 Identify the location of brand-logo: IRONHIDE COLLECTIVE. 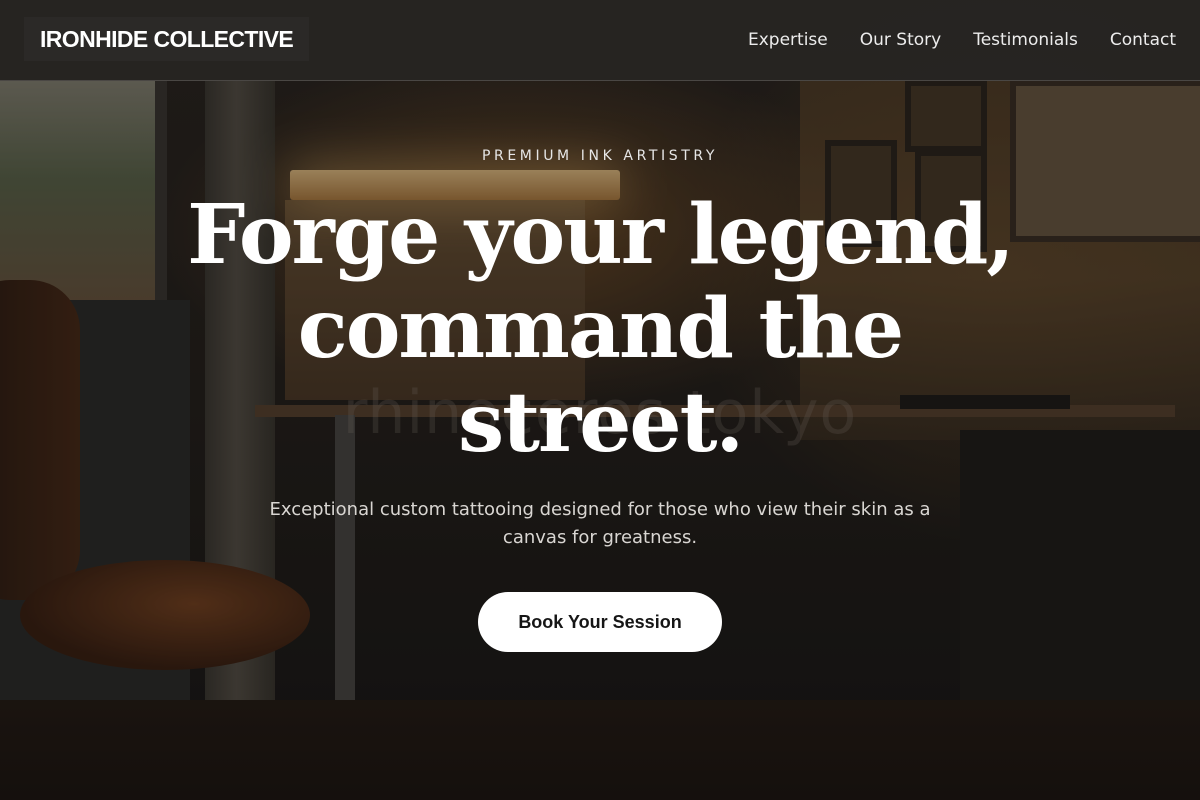
(167, 39).